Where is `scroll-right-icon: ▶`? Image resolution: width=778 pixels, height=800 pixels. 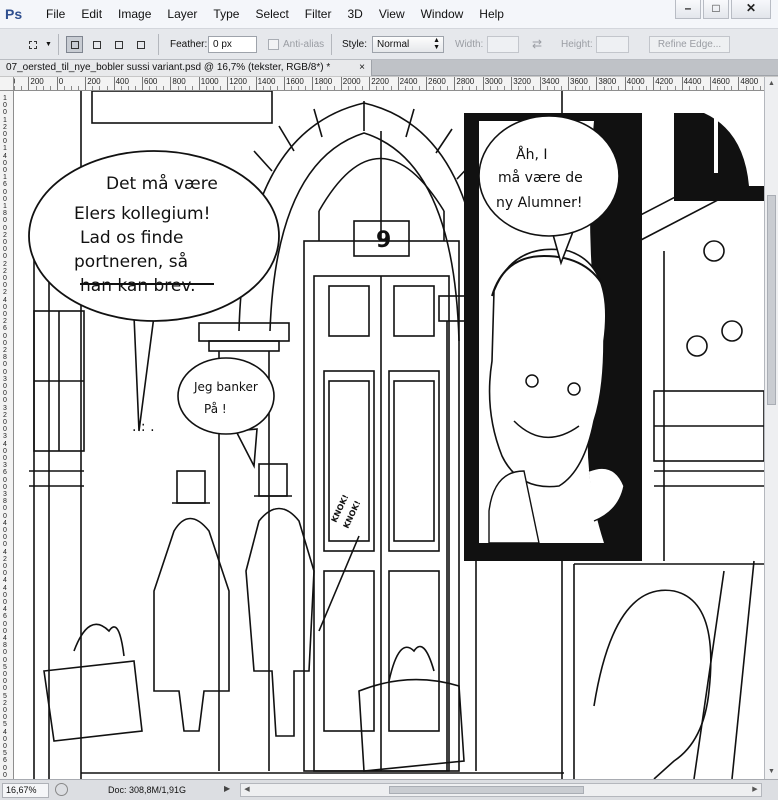 scroll-right-icon: ▶ is located at coordinates (755, 790).